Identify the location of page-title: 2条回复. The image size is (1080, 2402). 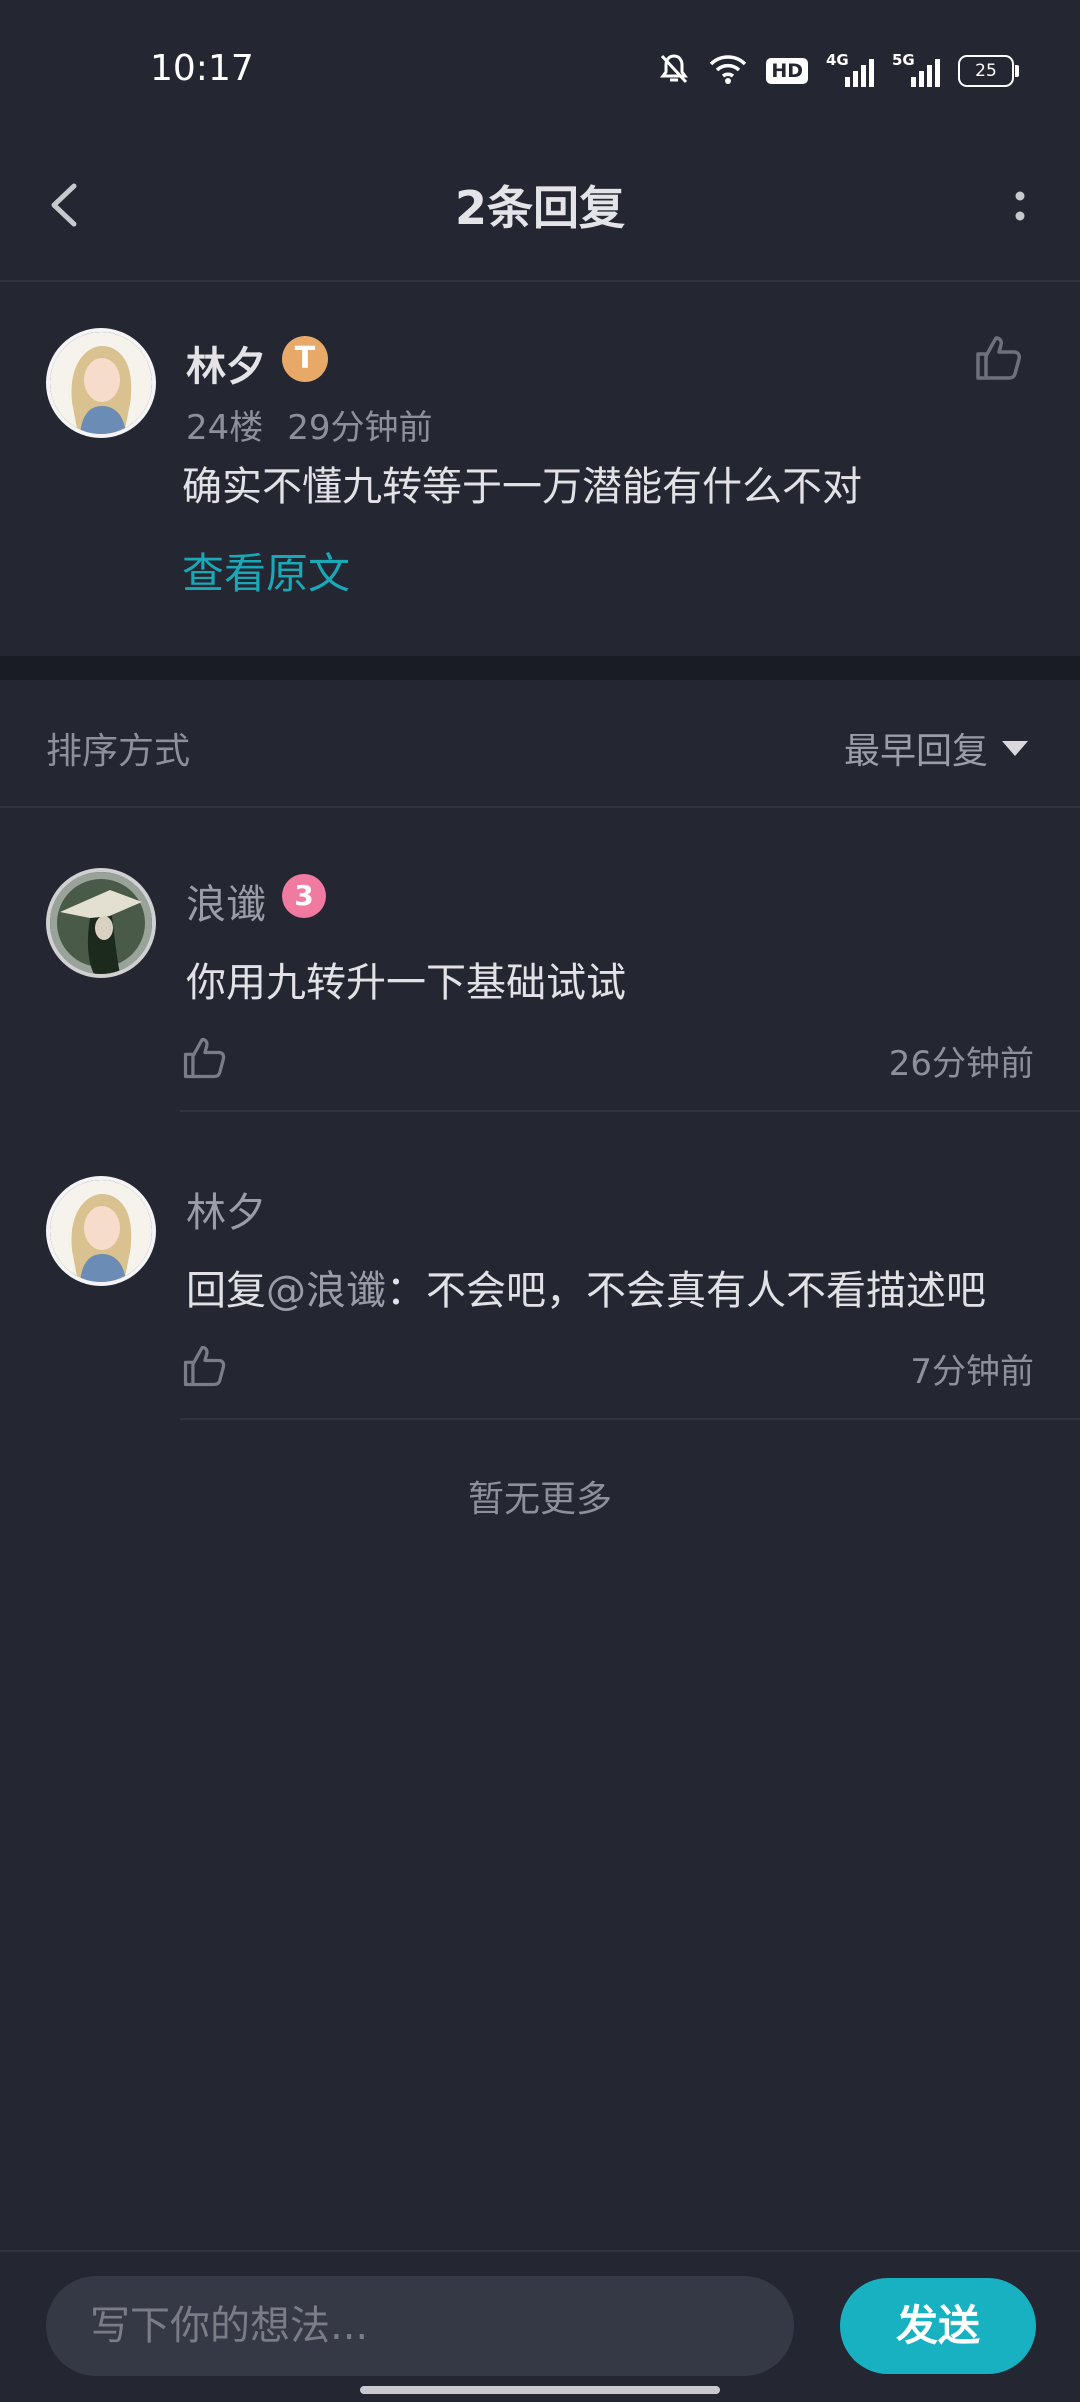
(539, 208).